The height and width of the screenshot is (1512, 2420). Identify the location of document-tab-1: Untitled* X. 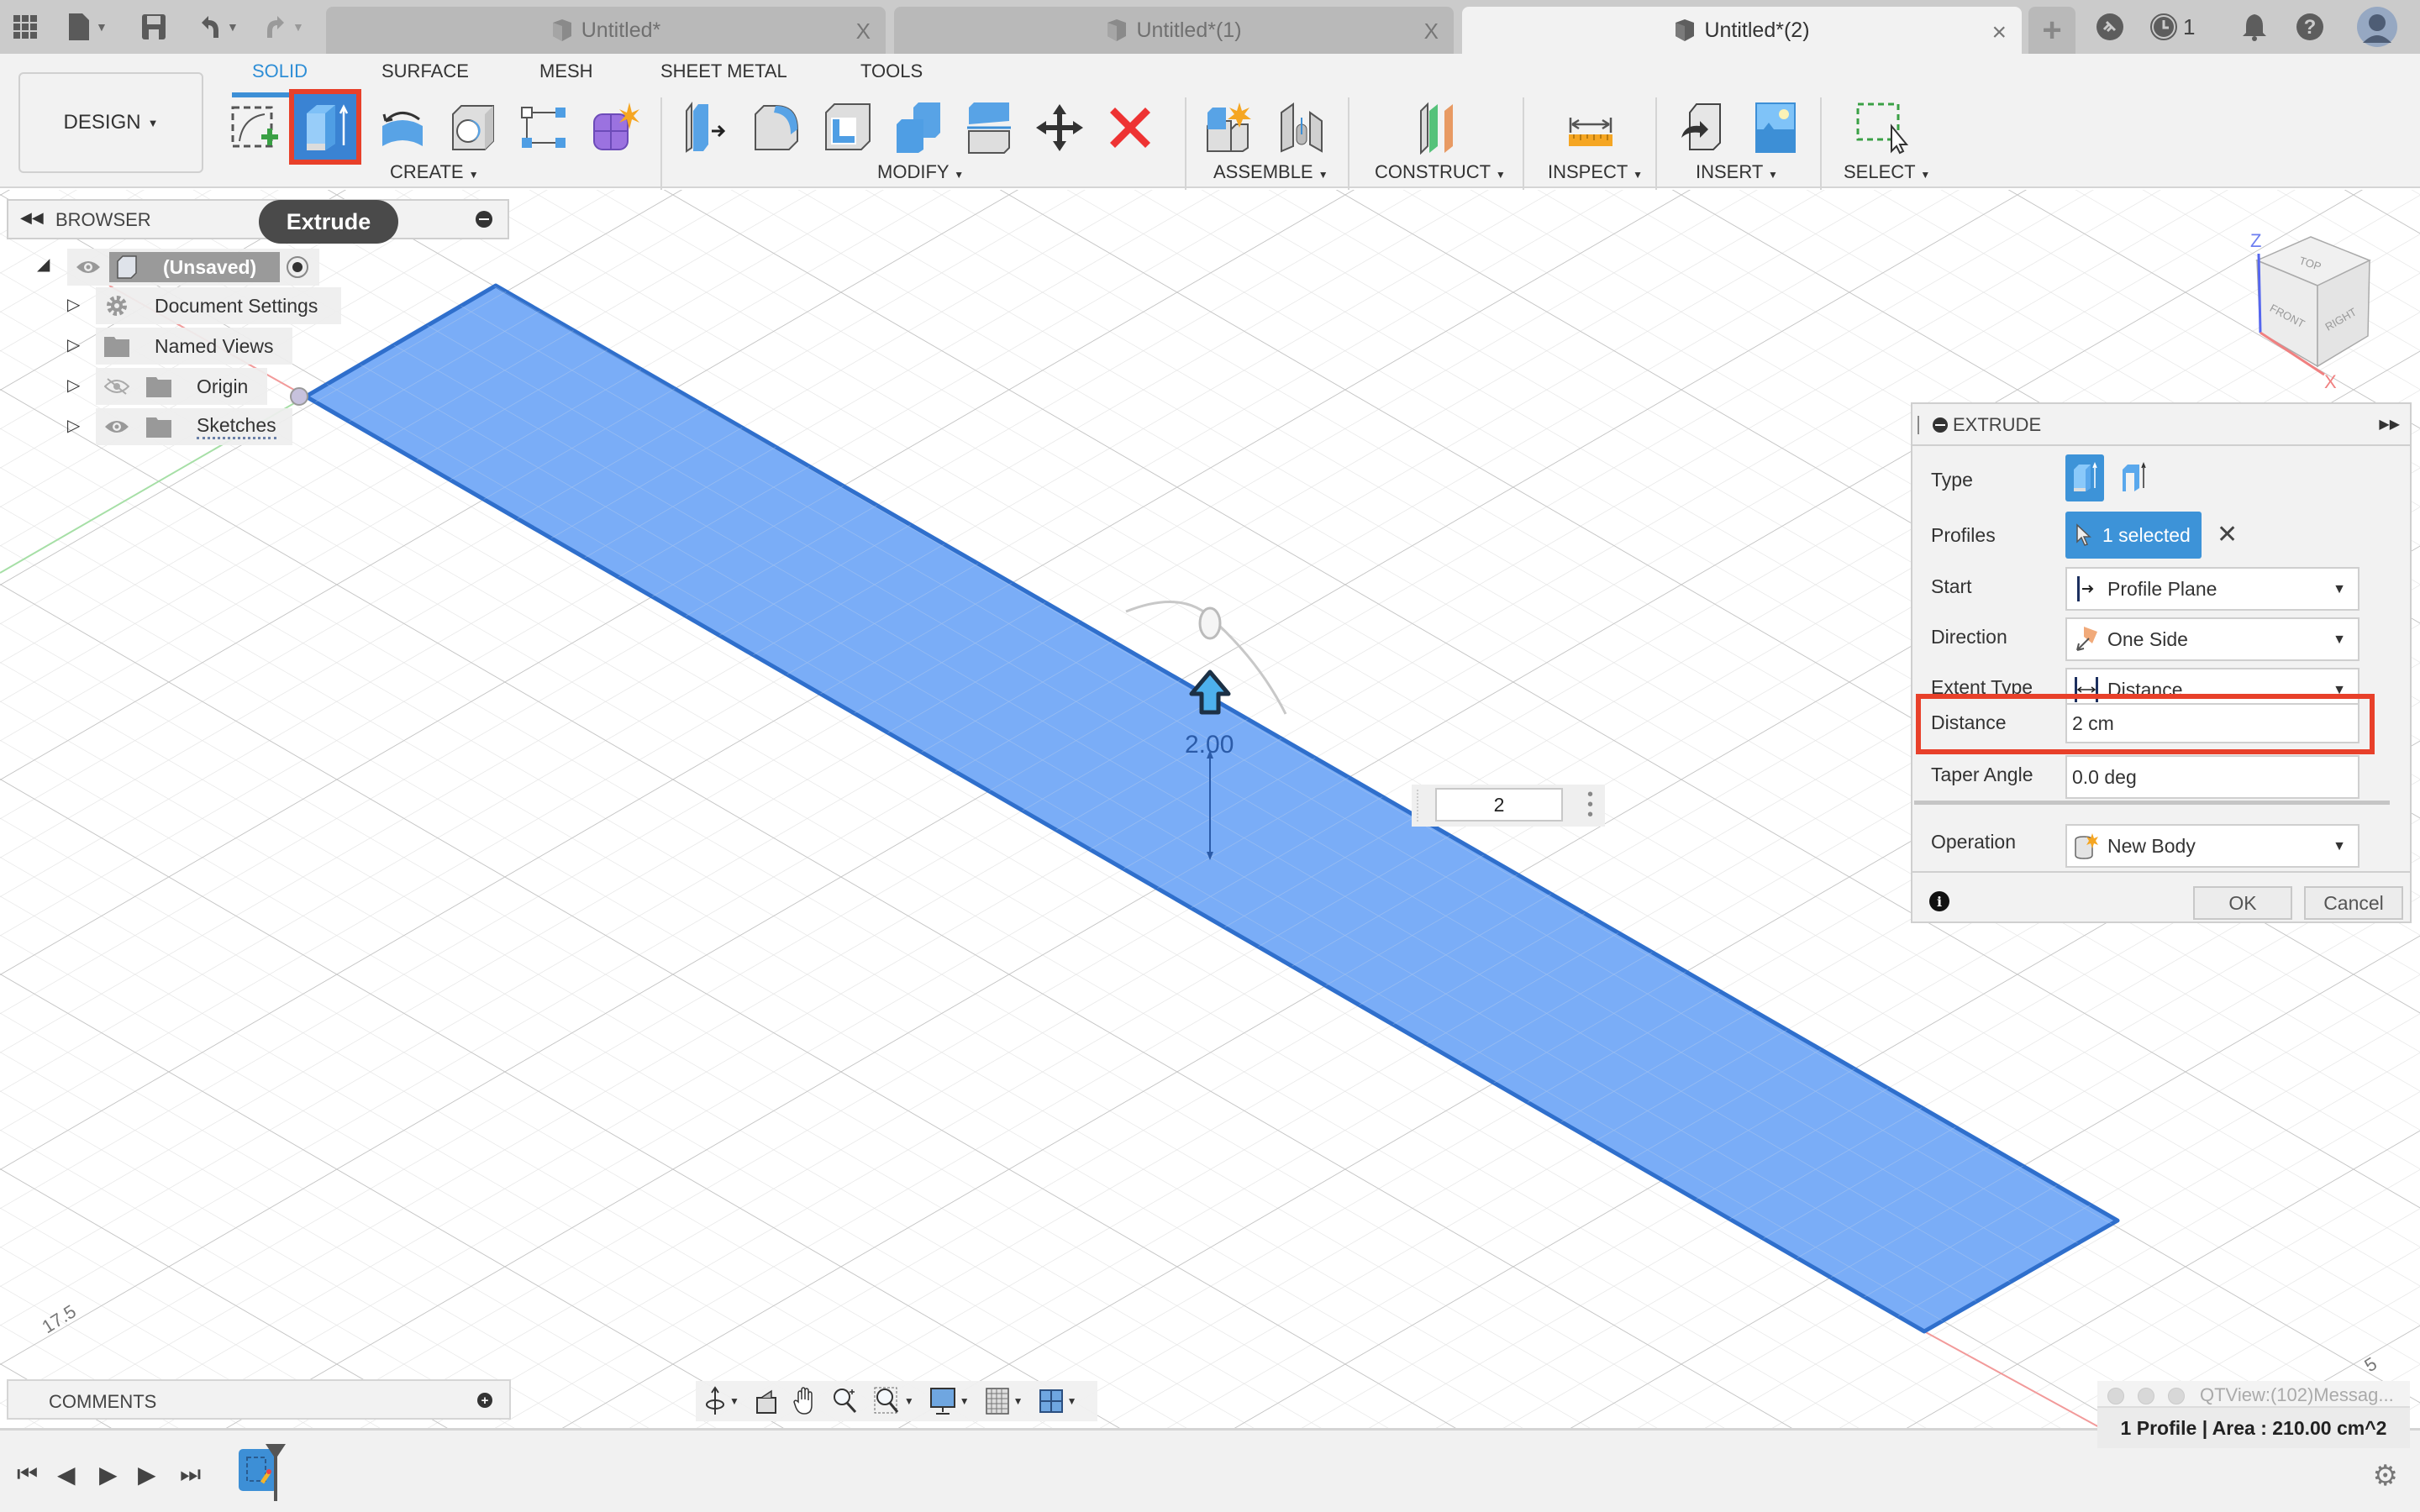
(606, 30).